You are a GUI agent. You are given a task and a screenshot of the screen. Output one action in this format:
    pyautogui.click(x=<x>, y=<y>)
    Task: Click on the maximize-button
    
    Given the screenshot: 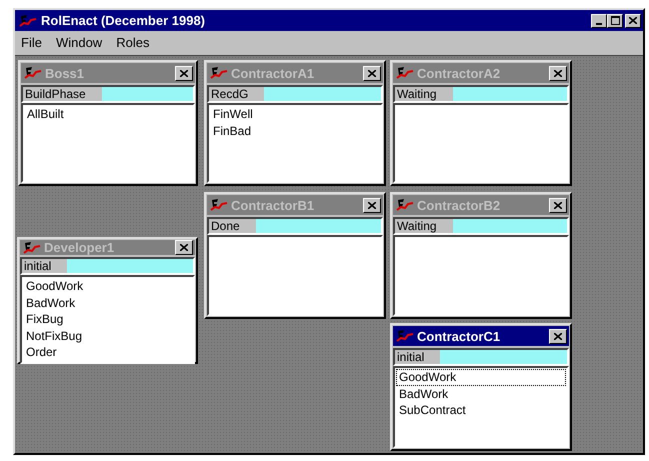 What is the action you would take?
    pyautogui.click(x=615, y=21)
    